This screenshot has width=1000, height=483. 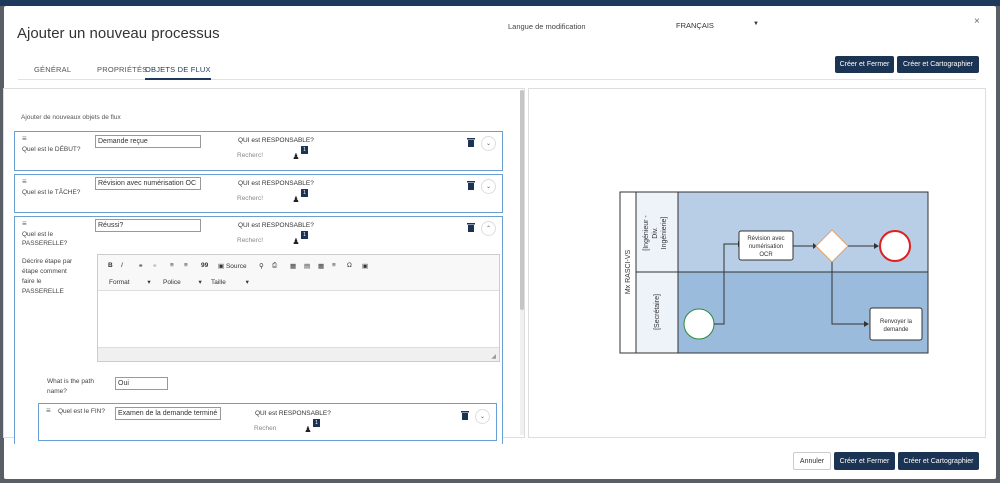 What do you see at coordinates (149, 282) in the screenshot?
I see `format-caret-icon: ▾` at bounding box center [149, 282].